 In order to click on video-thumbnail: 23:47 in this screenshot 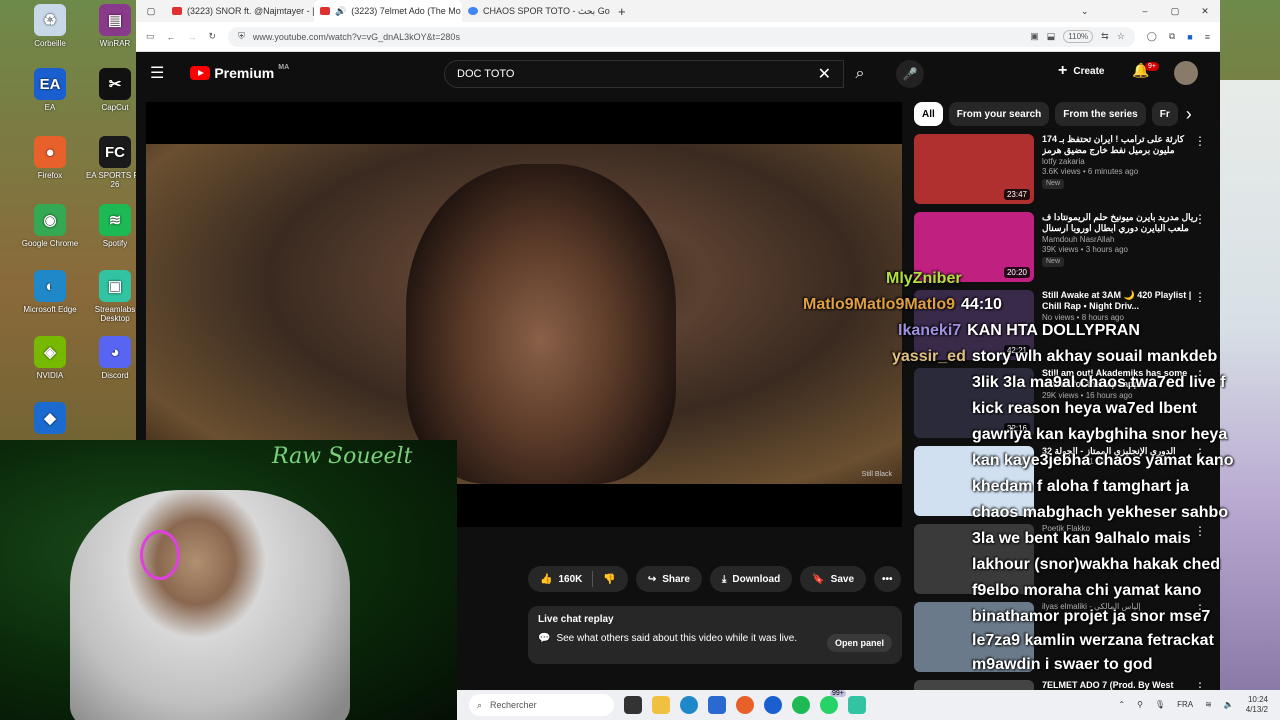, I will do `click(974, 169)`.